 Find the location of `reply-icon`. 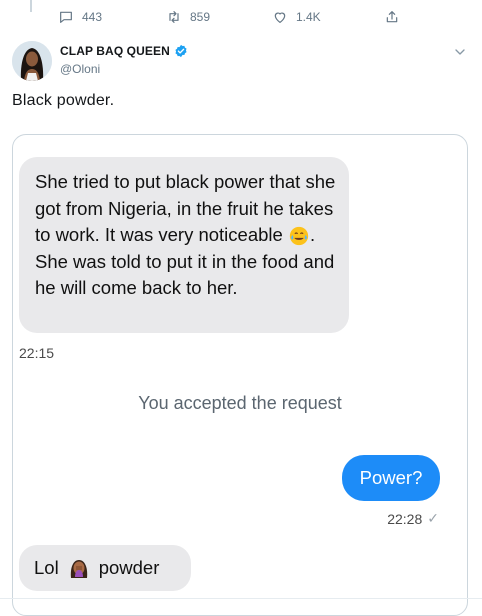

reply-icon is located at coordinates (66, 17).